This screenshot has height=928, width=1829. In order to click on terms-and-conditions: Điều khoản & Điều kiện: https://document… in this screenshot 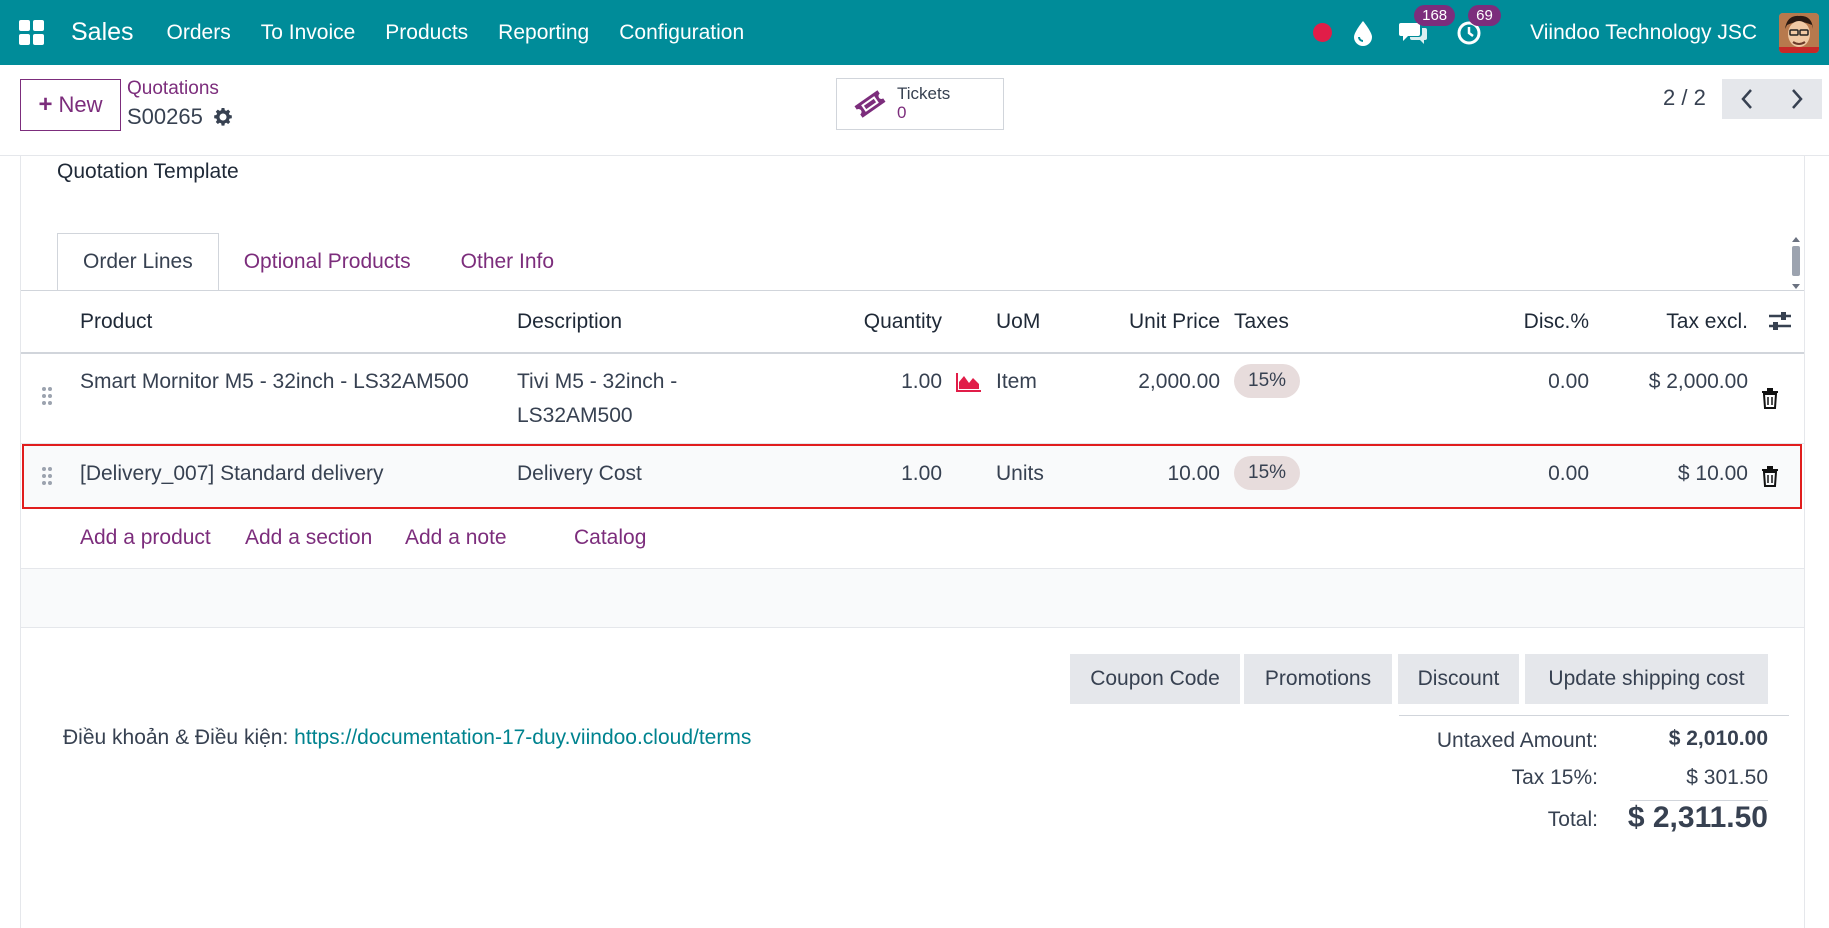, I will do `click(407, 738)`.